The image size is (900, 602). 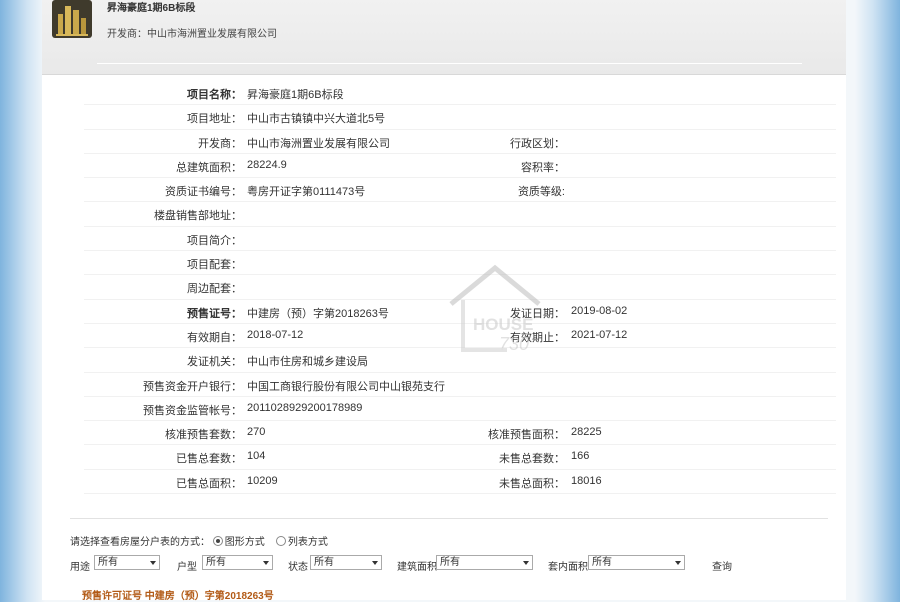 I want to click on intro-label: 项目简介：, so click(x=214, y=240).